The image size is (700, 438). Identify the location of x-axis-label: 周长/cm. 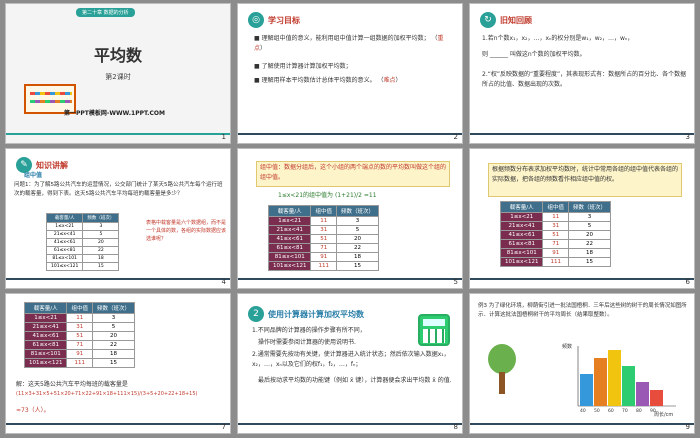
(663, 414).